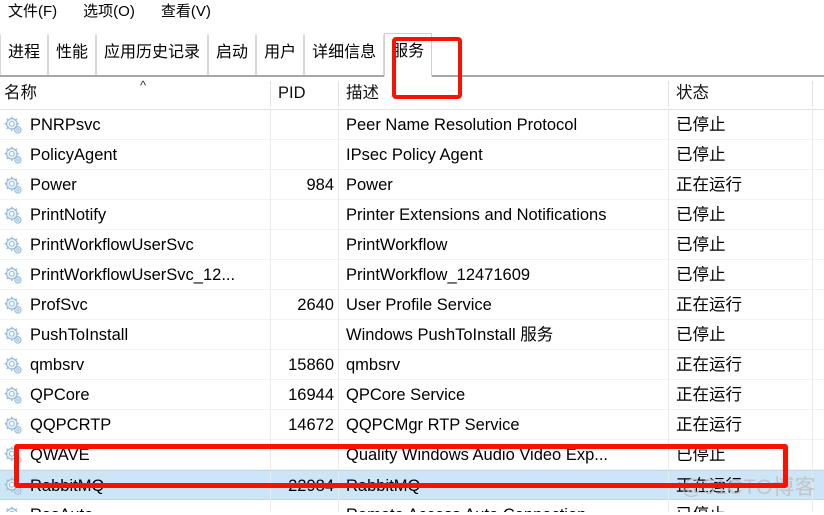 This screenshot has height=515, width=824. I want to click on table-row: qmbsrv 15860 qmbsrv 正在运行, so click(412, 365).